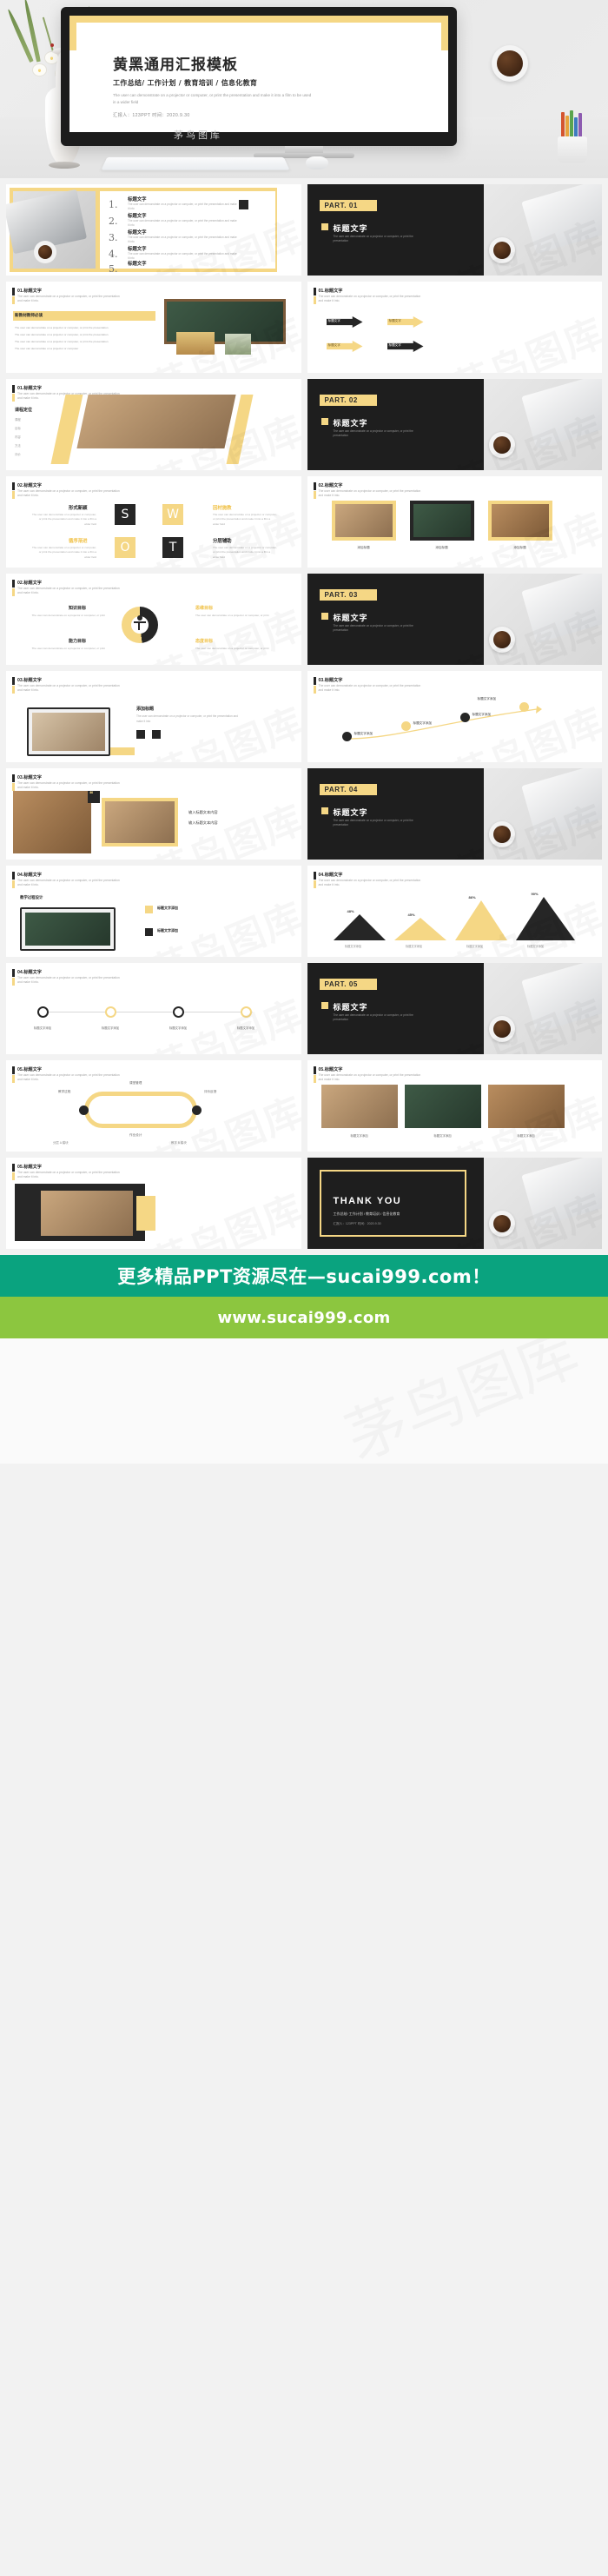 The width and height of the screenshot is (608, 2576). I want to click on swot-label-w: 因材施教, so click(222, 508).